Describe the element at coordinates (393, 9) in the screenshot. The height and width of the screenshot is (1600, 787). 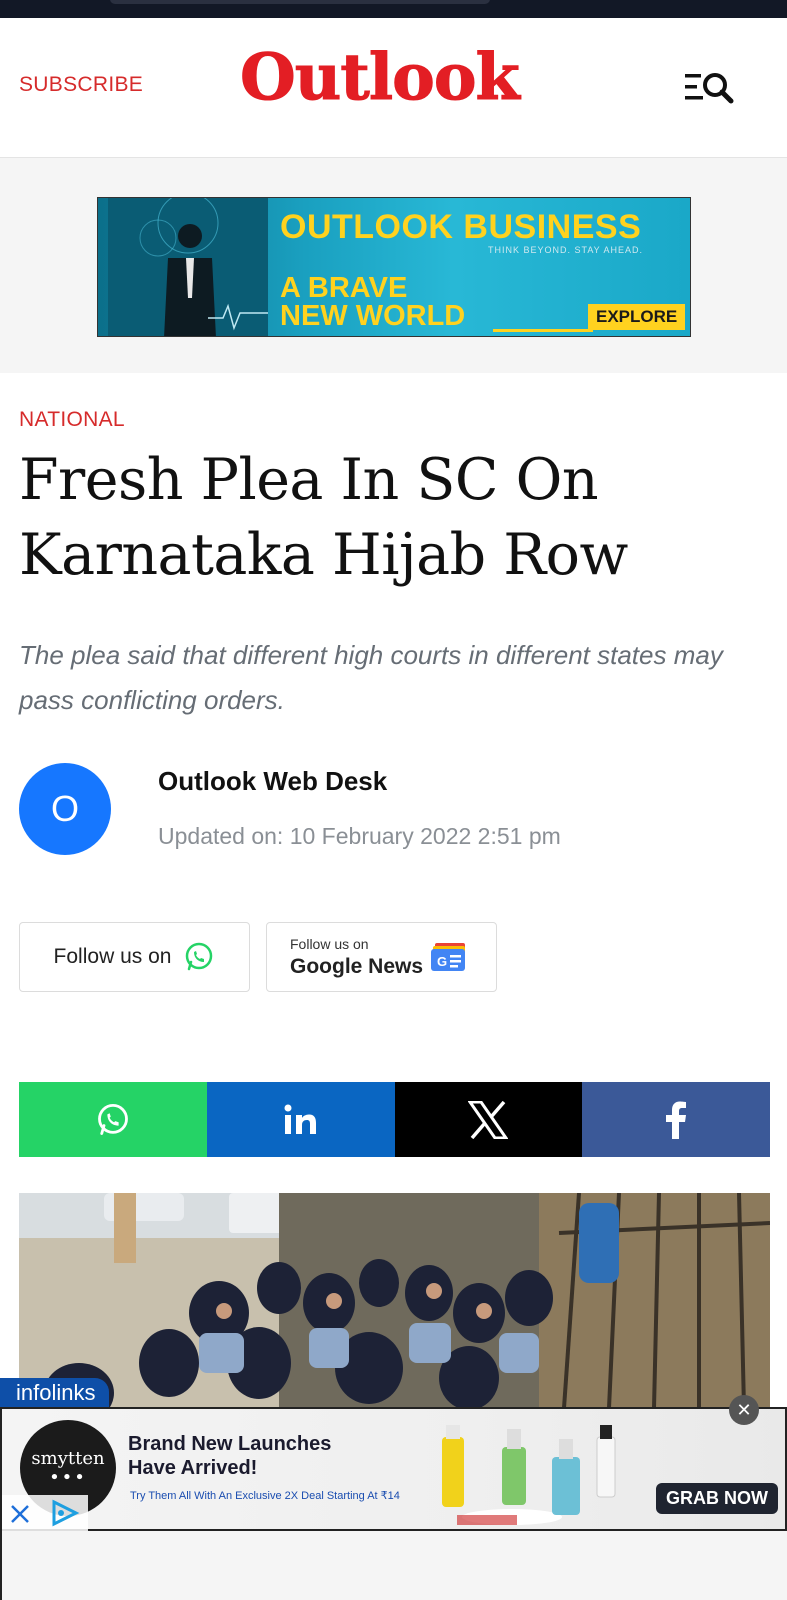
I see `status-bar` at that location.